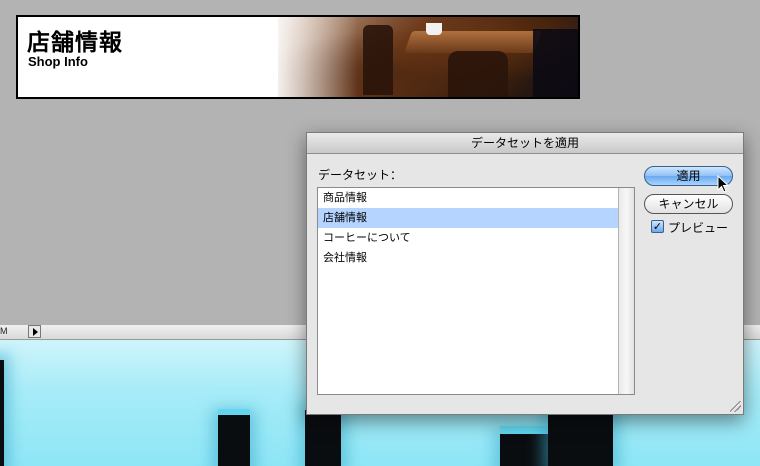  What do you see at coordinates (75, 43) in the screenshot?
I see `banner-title: 店舗情報` at bounding box center [75, 43].